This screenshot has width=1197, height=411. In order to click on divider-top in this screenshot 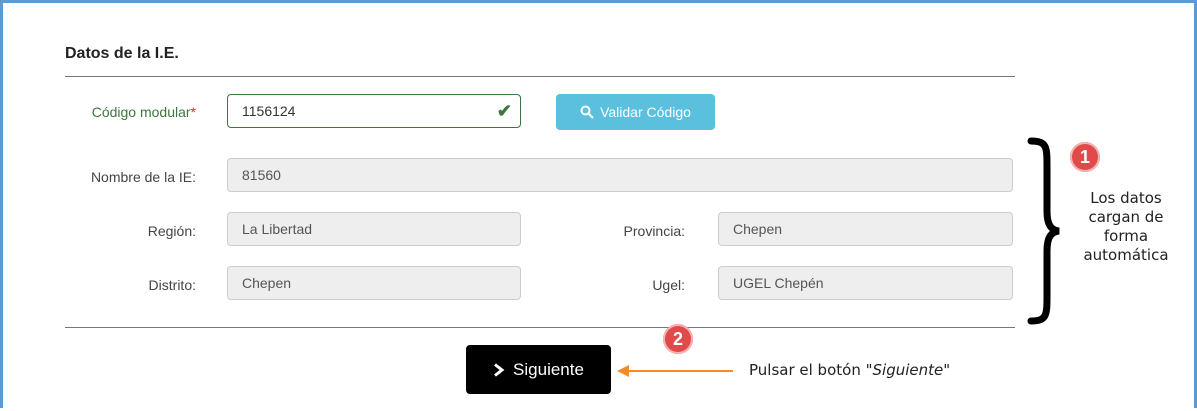, I will do `click(540, 76)`.